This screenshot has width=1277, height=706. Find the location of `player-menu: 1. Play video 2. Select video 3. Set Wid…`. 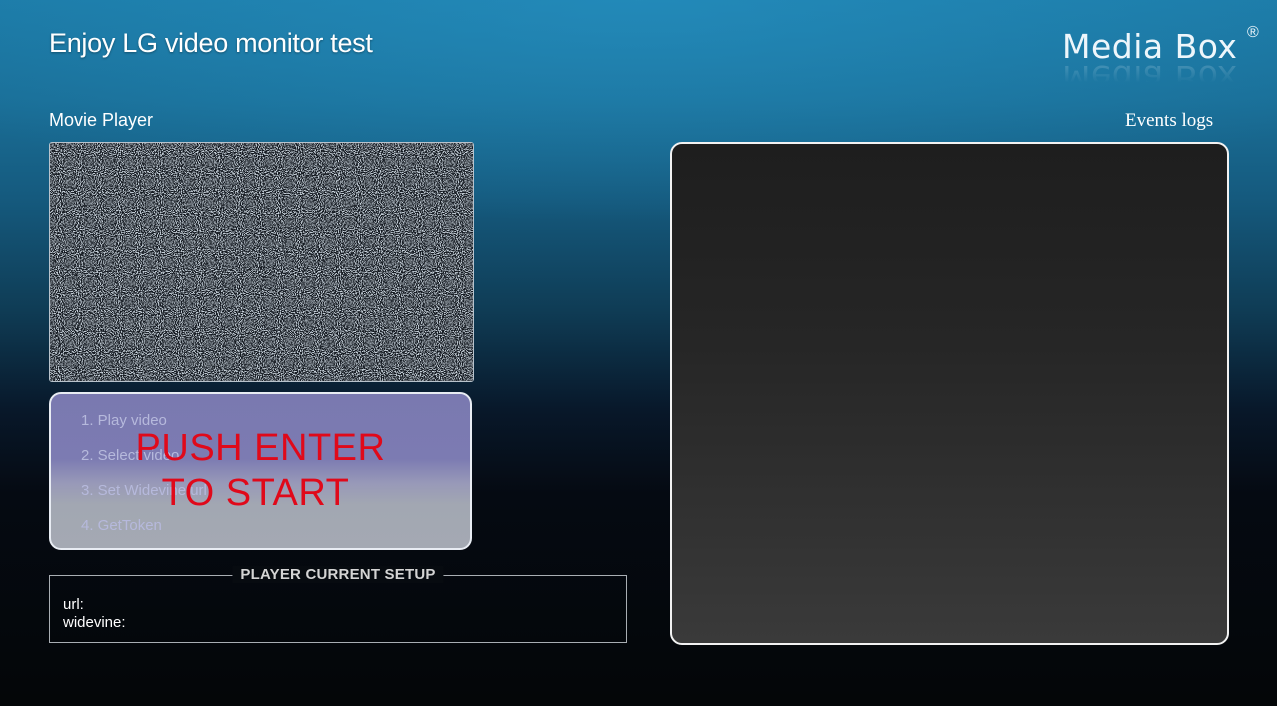

player-menu: 1. Play video 2. Select video 3. Set Wid… is located at coordinates (260, 471).